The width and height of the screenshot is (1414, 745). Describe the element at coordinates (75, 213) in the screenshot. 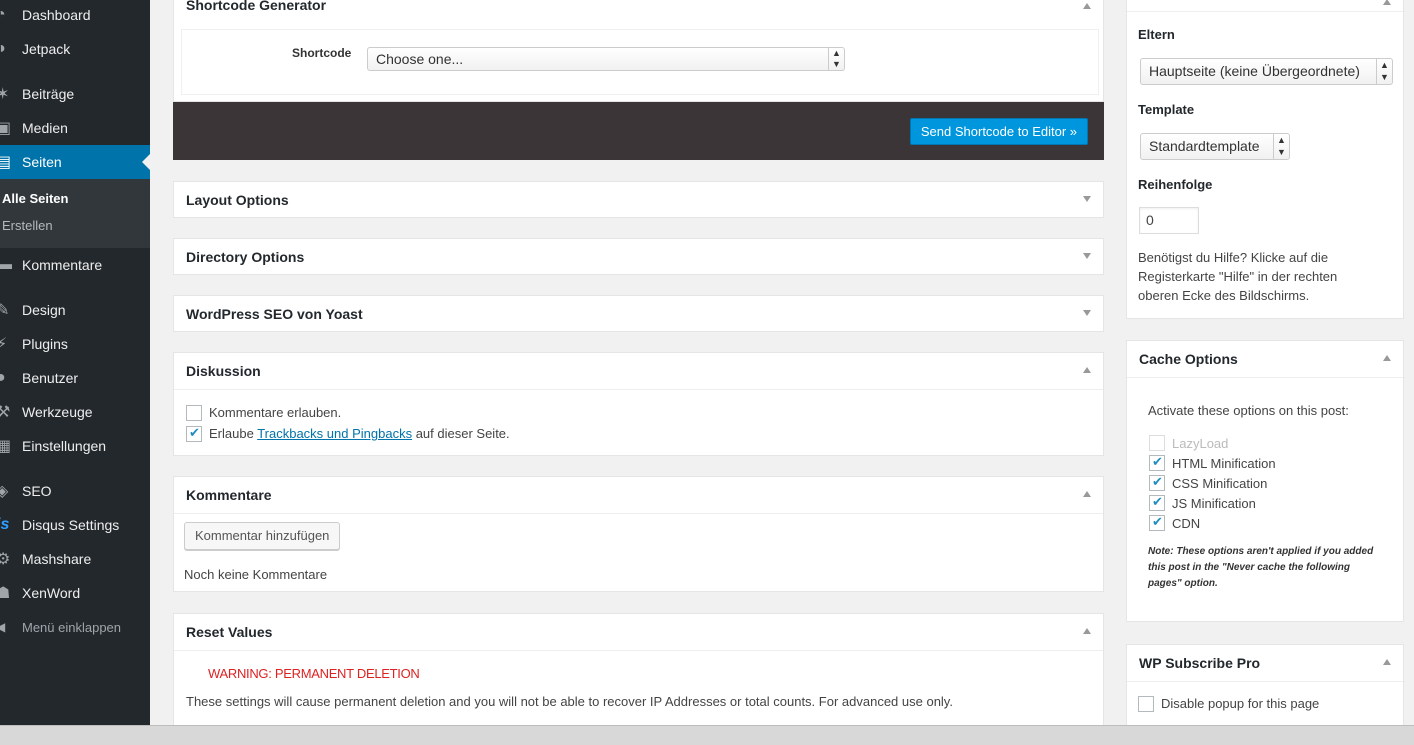

I see `pages-submenu: Alle Seiten Erstellen` at that location.